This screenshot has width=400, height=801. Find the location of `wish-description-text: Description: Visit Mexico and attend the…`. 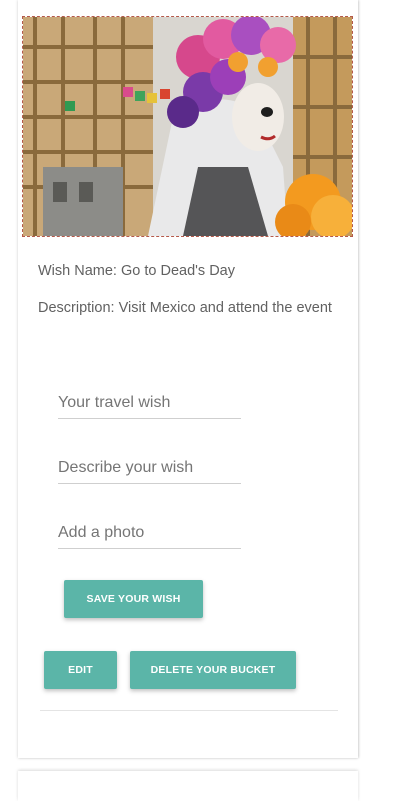

wish-description-text: Description: Visit Mexico and attend the… is located at coordinates (185, 308).